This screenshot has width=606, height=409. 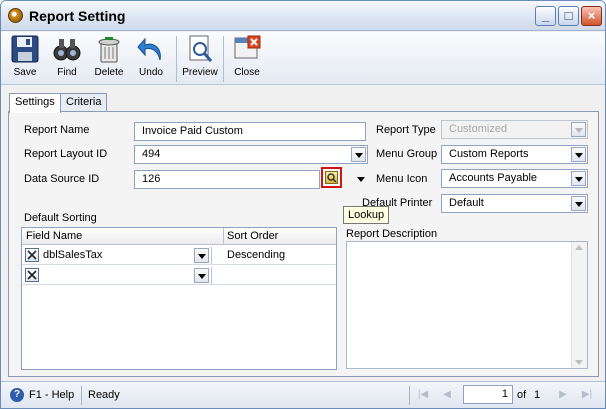 I want to click on first-page-icon: |◀, so click(x=423, y=395).